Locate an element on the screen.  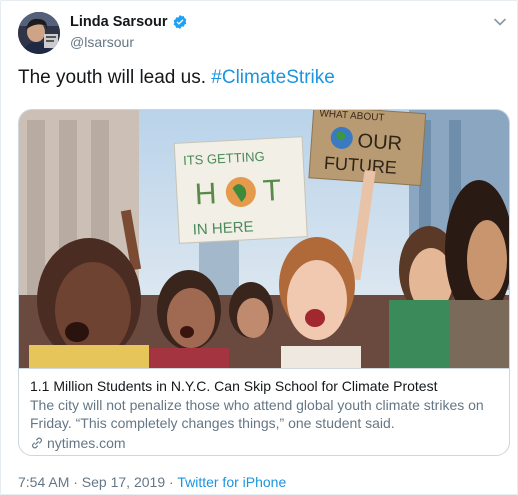
sign-left-t: T is located at coordinates (272, 191).